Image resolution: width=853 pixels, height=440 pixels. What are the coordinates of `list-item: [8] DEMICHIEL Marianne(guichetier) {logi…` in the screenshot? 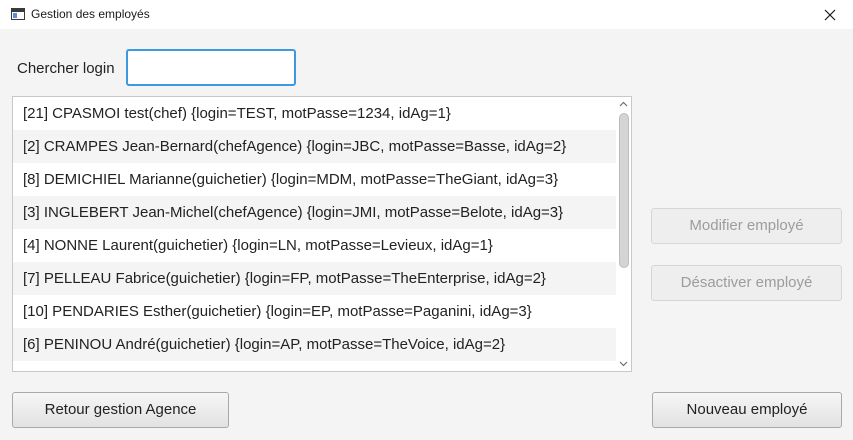 It's located at (315, 179).